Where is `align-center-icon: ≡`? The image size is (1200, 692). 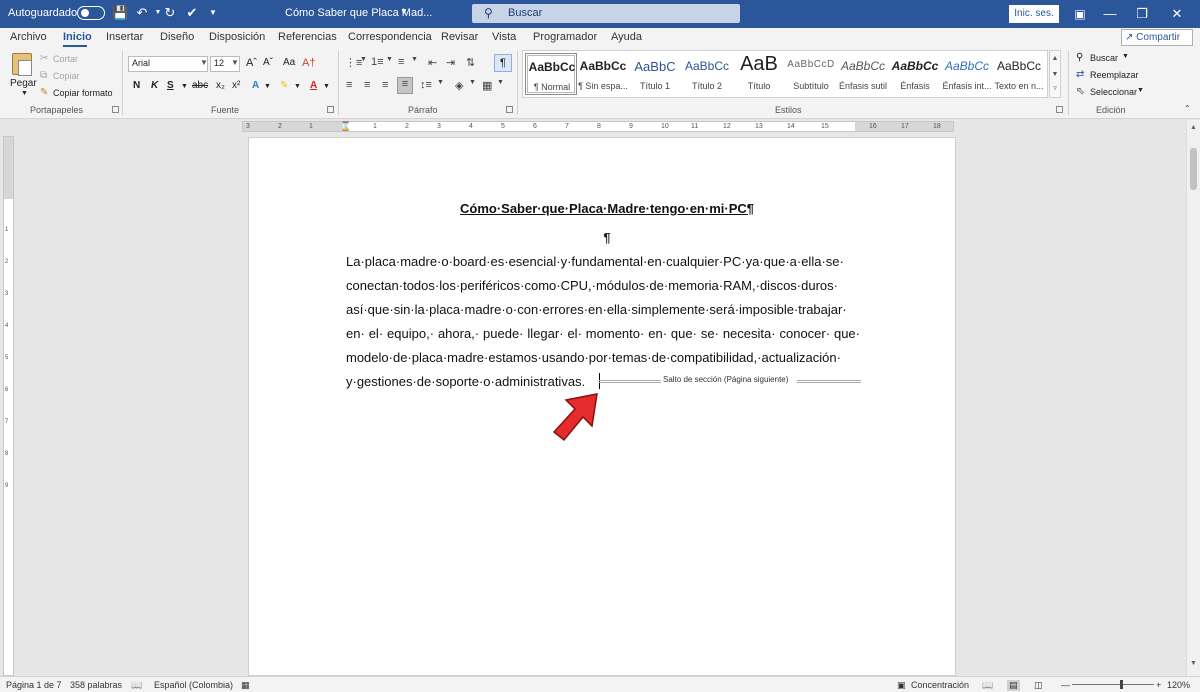 align-center-icon: ≡ is located at coordinates (367, 85).